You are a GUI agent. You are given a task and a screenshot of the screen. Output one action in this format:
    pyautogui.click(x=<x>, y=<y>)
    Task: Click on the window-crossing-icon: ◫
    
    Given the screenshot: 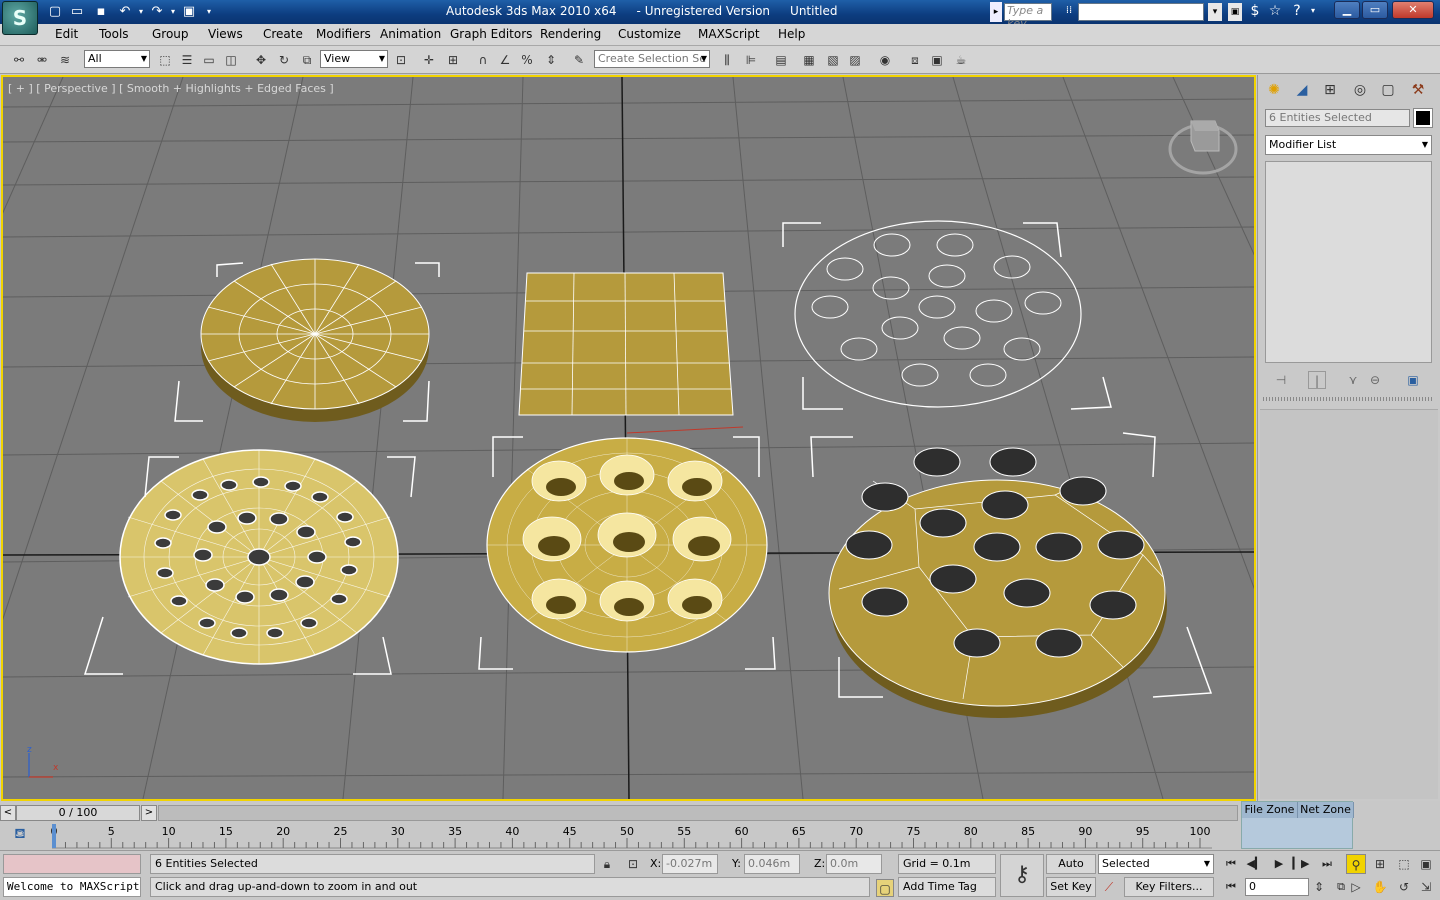 What is the action you would take?
    pyautogui.click(x=231, y=60)
    